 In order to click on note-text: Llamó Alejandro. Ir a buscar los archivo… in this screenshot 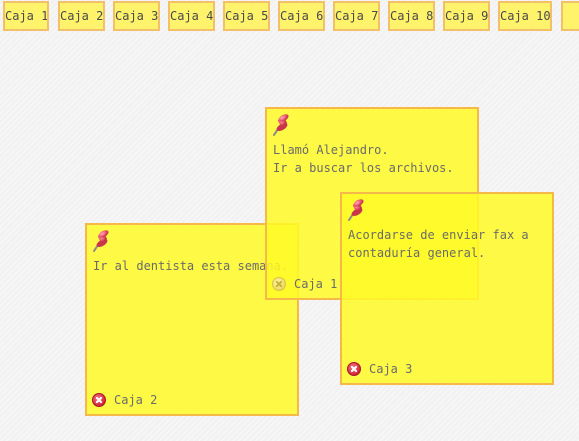, I will do `click(372, 159)`.